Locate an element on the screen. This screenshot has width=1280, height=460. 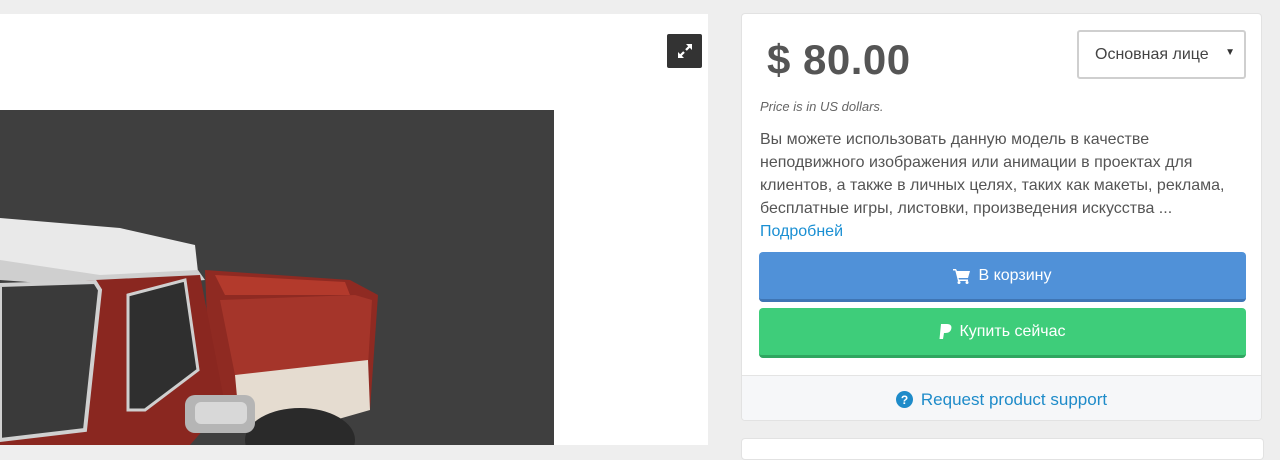
add-to-cart-button: В корзину is located at coordinates (1002, 277).